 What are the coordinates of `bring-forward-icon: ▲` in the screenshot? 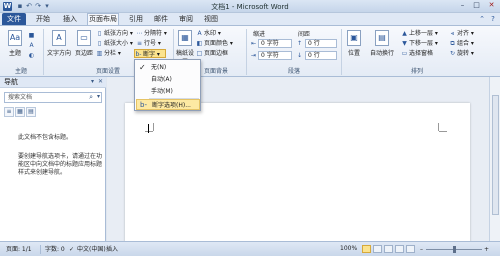 It's located at (404, 33).